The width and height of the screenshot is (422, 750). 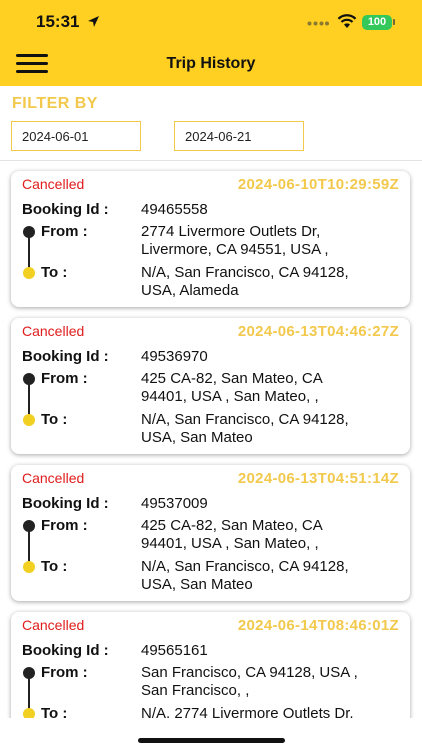 What do you see at coordinates (318, 625) in the screenshot?
I see `trip-datetime: 2024-06-14T08:46:01Z` at bounding box center [318, 625].